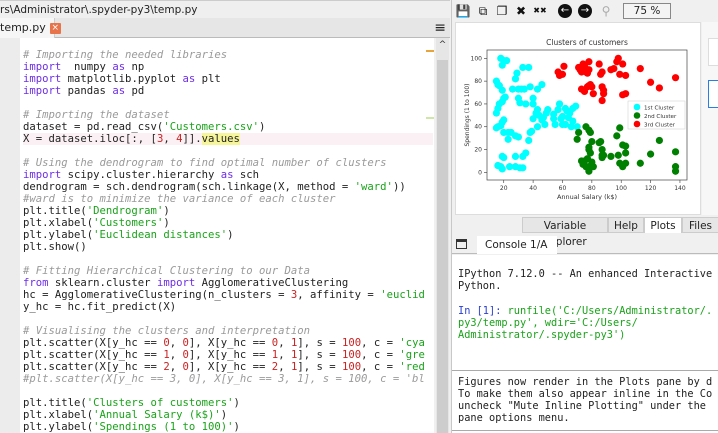  What do you see at coordinates (228, 403) in the screenshot?
I see `code-line: plt.title('Clusters of customers')` at bounding box center [228, 403].